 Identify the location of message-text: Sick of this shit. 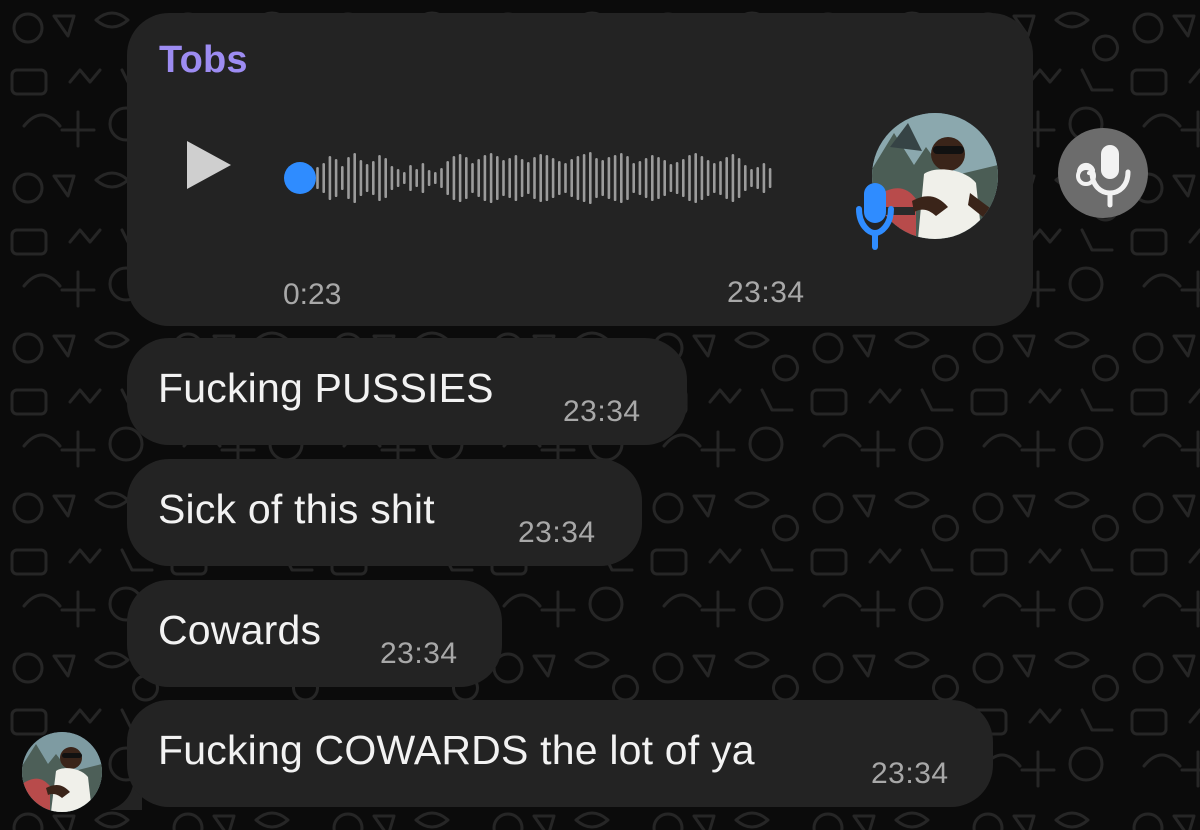
(296, 509).